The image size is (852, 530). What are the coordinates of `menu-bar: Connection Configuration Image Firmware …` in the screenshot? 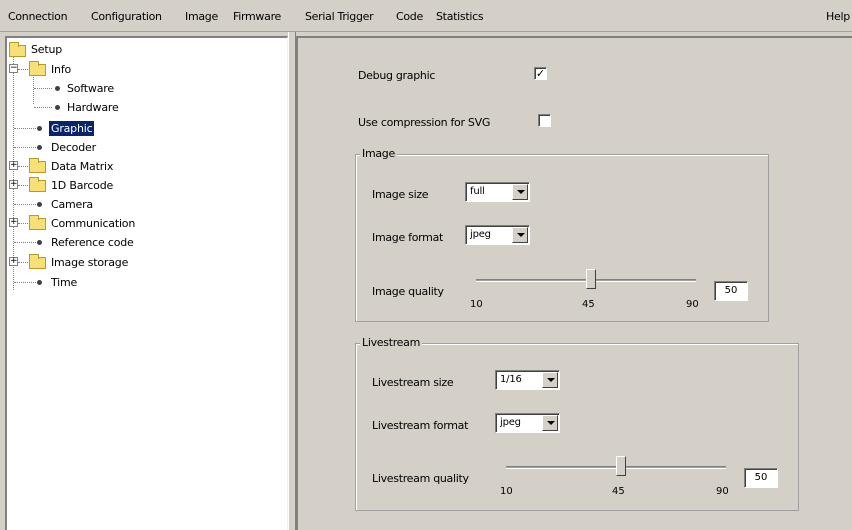 It's located at (426, 16).